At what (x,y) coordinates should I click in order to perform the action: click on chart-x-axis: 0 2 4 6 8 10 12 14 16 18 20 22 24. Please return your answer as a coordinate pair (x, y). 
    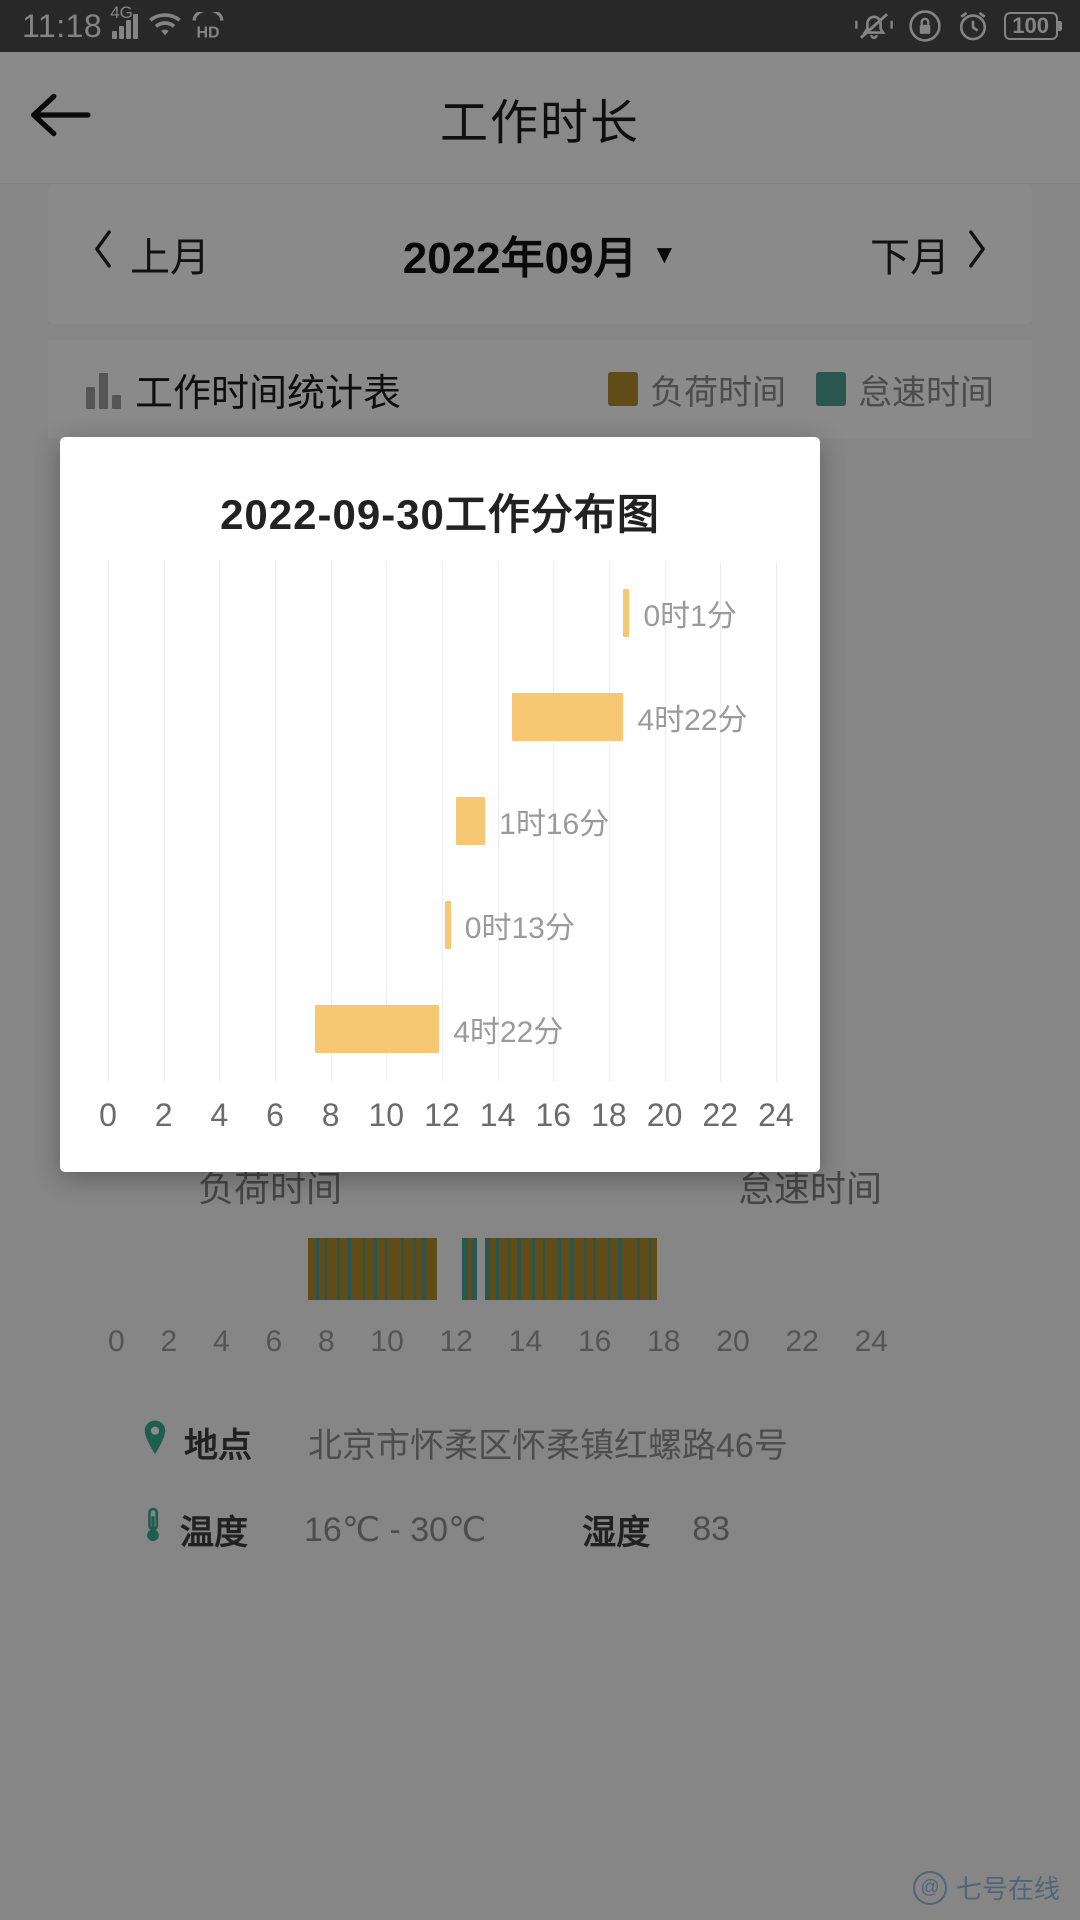
    Looking at the image, I should click on (446, 1115).